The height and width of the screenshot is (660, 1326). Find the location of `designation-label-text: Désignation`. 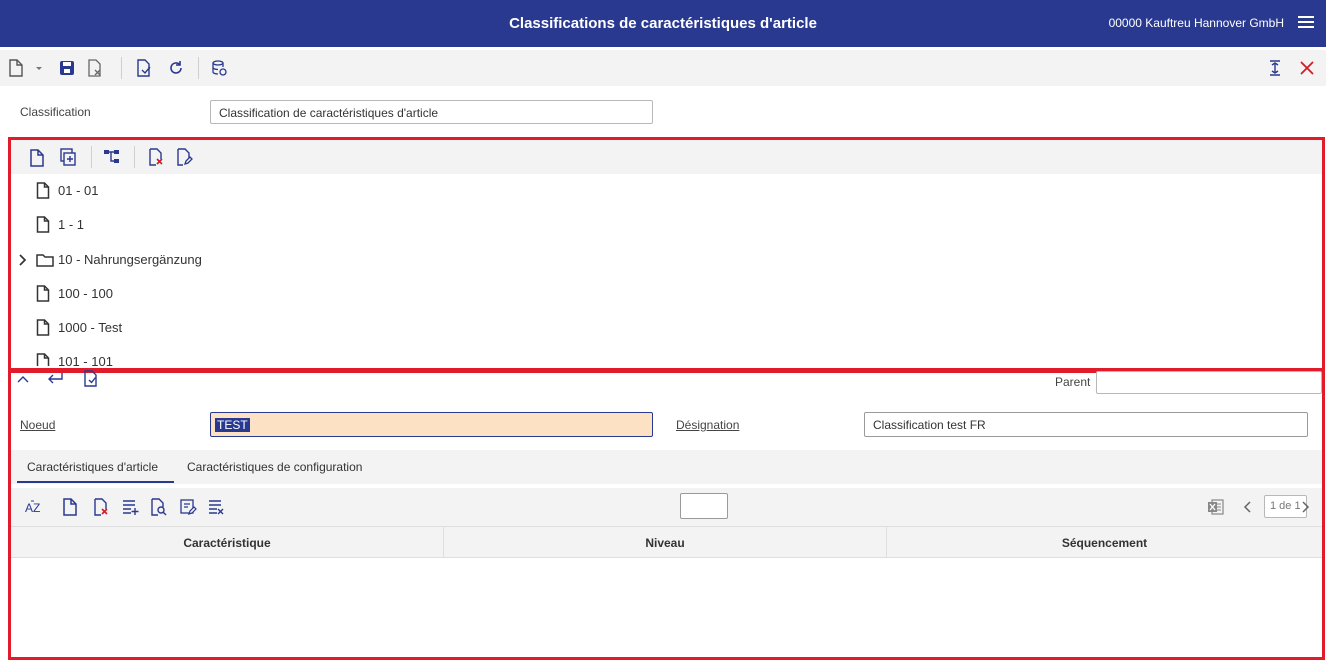

designation-label-text: Désignation is located at coordinates (708, 425).